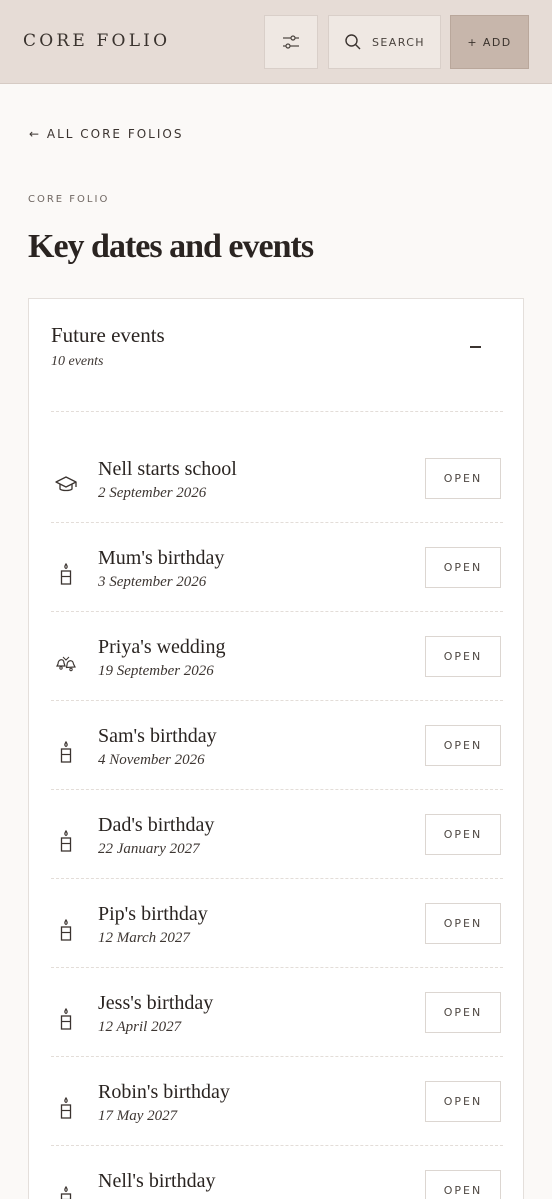 The height and width of the screenshot is (1199, 552). What do you see at coordinates (157, 736) in the screenshot?
I see `event-name: Sam's birthday` at bounding box center [157, 736].